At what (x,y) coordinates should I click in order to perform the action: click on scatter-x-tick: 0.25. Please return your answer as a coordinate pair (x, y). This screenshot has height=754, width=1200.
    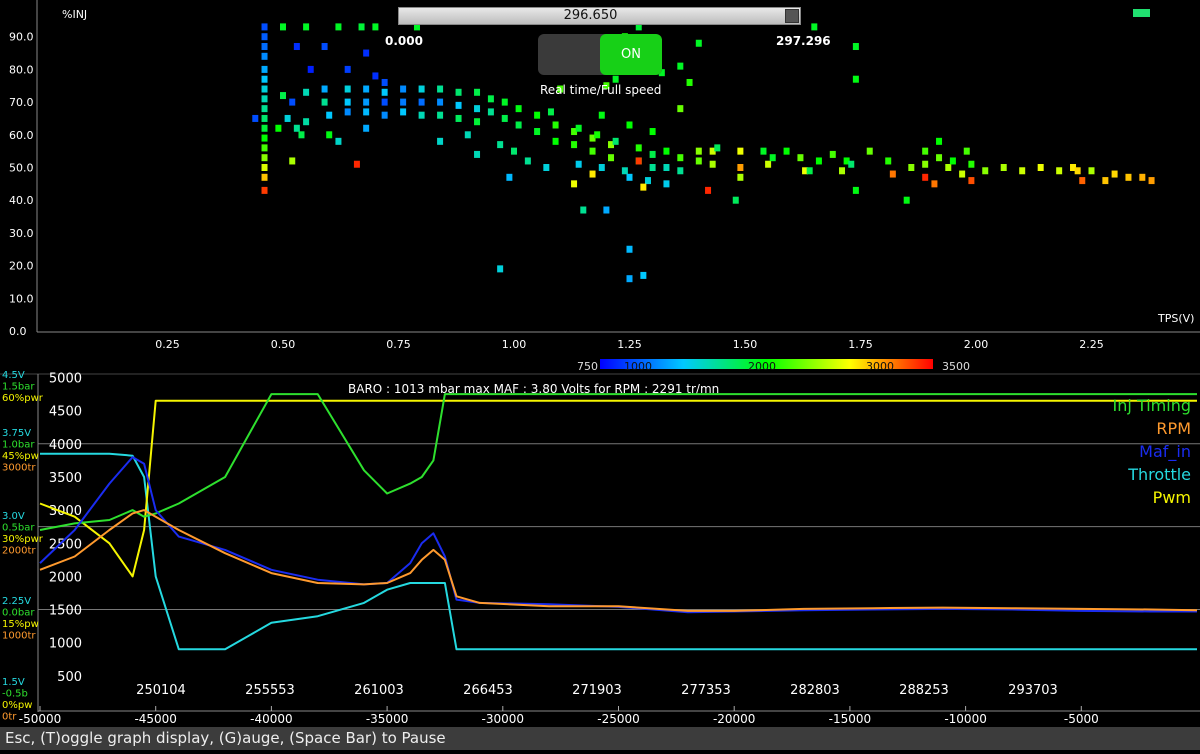
    Looking at the image, I should click on (167, 344).